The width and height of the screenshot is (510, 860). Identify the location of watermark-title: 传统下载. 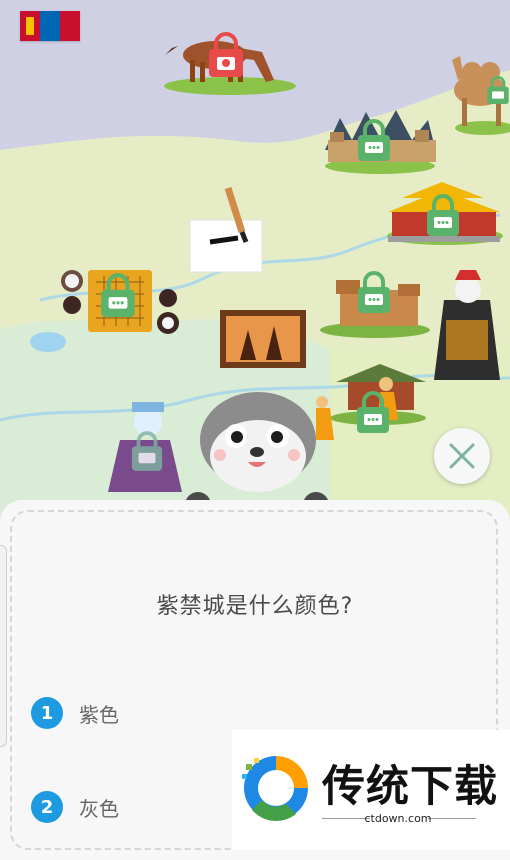
(410, 787).